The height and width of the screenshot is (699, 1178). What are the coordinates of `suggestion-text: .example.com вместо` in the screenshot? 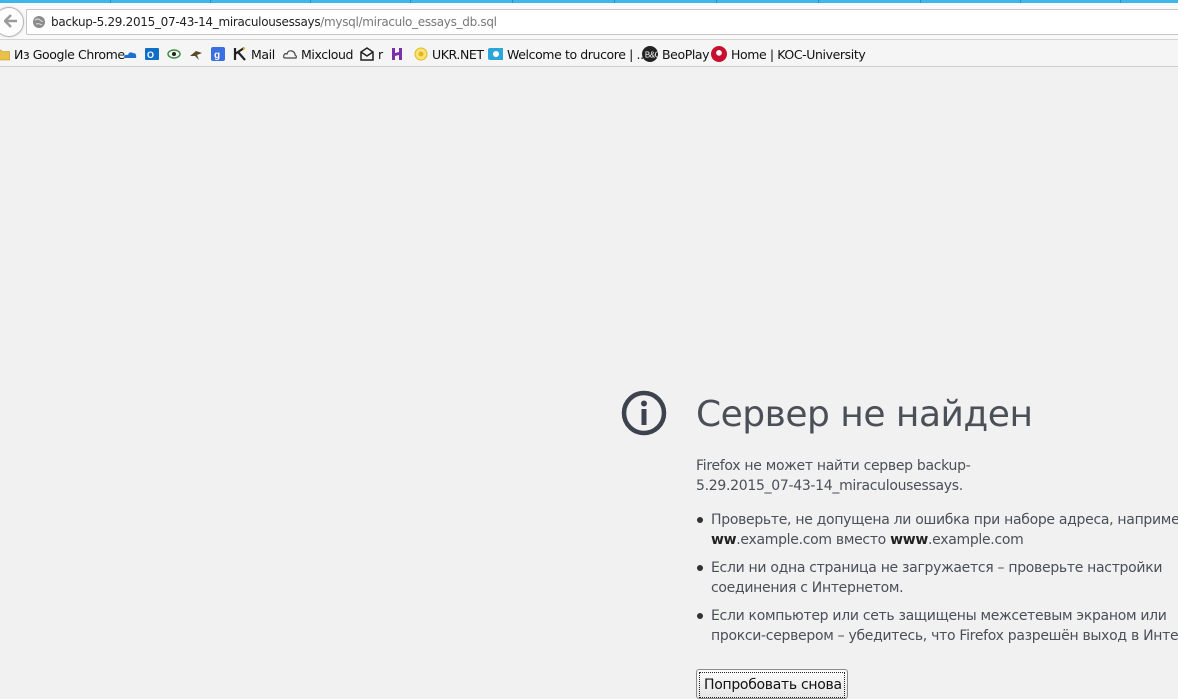 It's located at (813, 540).